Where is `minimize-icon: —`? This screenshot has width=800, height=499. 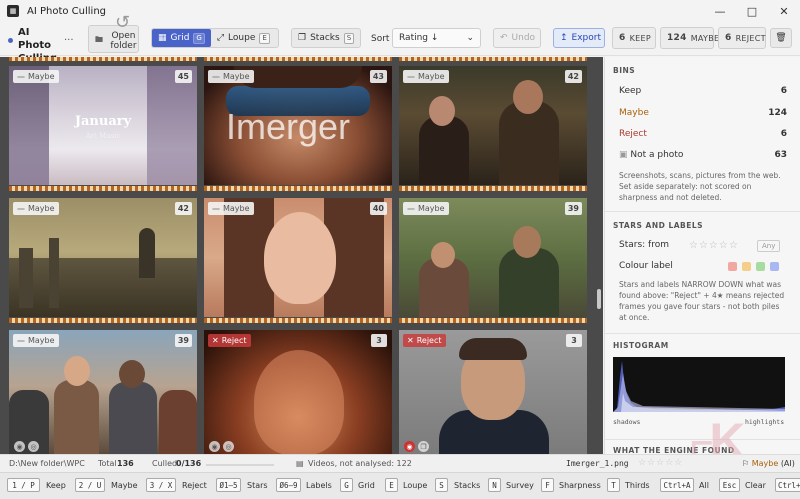
minimize-icon: — is located at coordinates (720, 11).